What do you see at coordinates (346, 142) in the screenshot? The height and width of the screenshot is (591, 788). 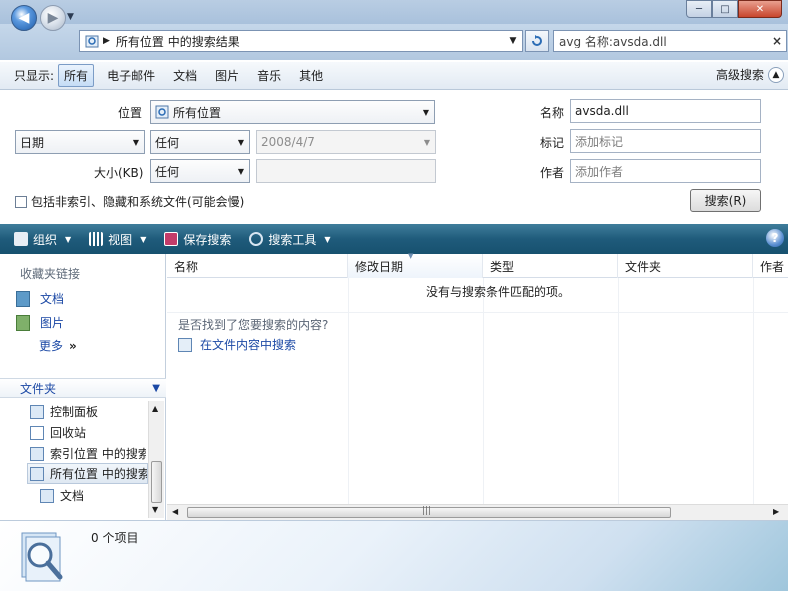 I see `date-value-picker: 2008/4/7 ▼` at bounding box center [346, 142].